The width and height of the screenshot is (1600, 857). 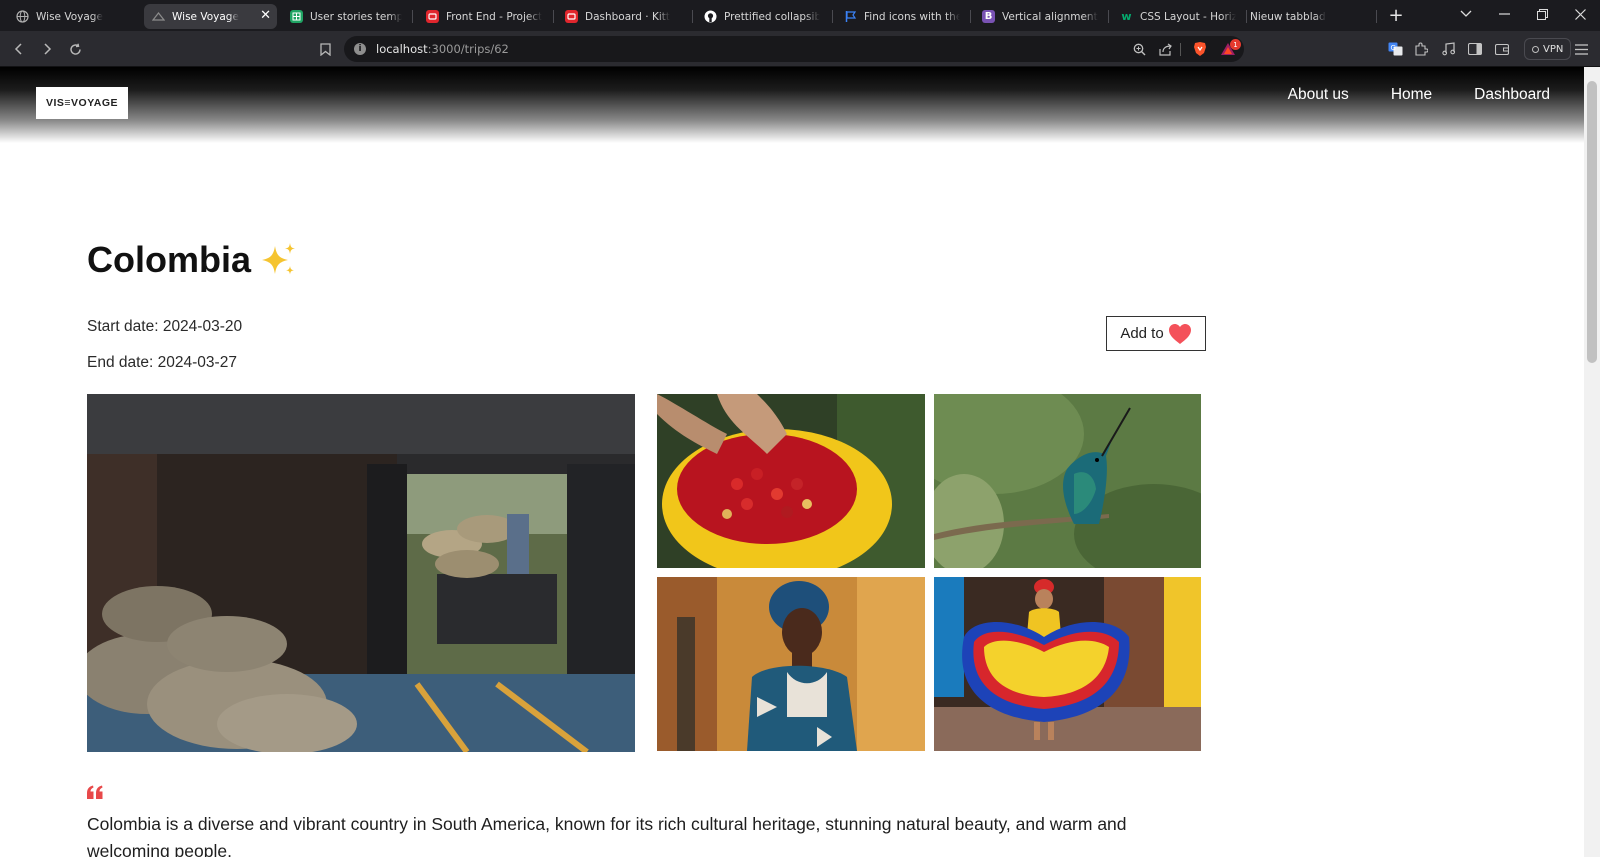 What do you see at coordinates (1542, 14) in the screenshot?
I see `restore-window-icon` at bounding box center [1542, 14].